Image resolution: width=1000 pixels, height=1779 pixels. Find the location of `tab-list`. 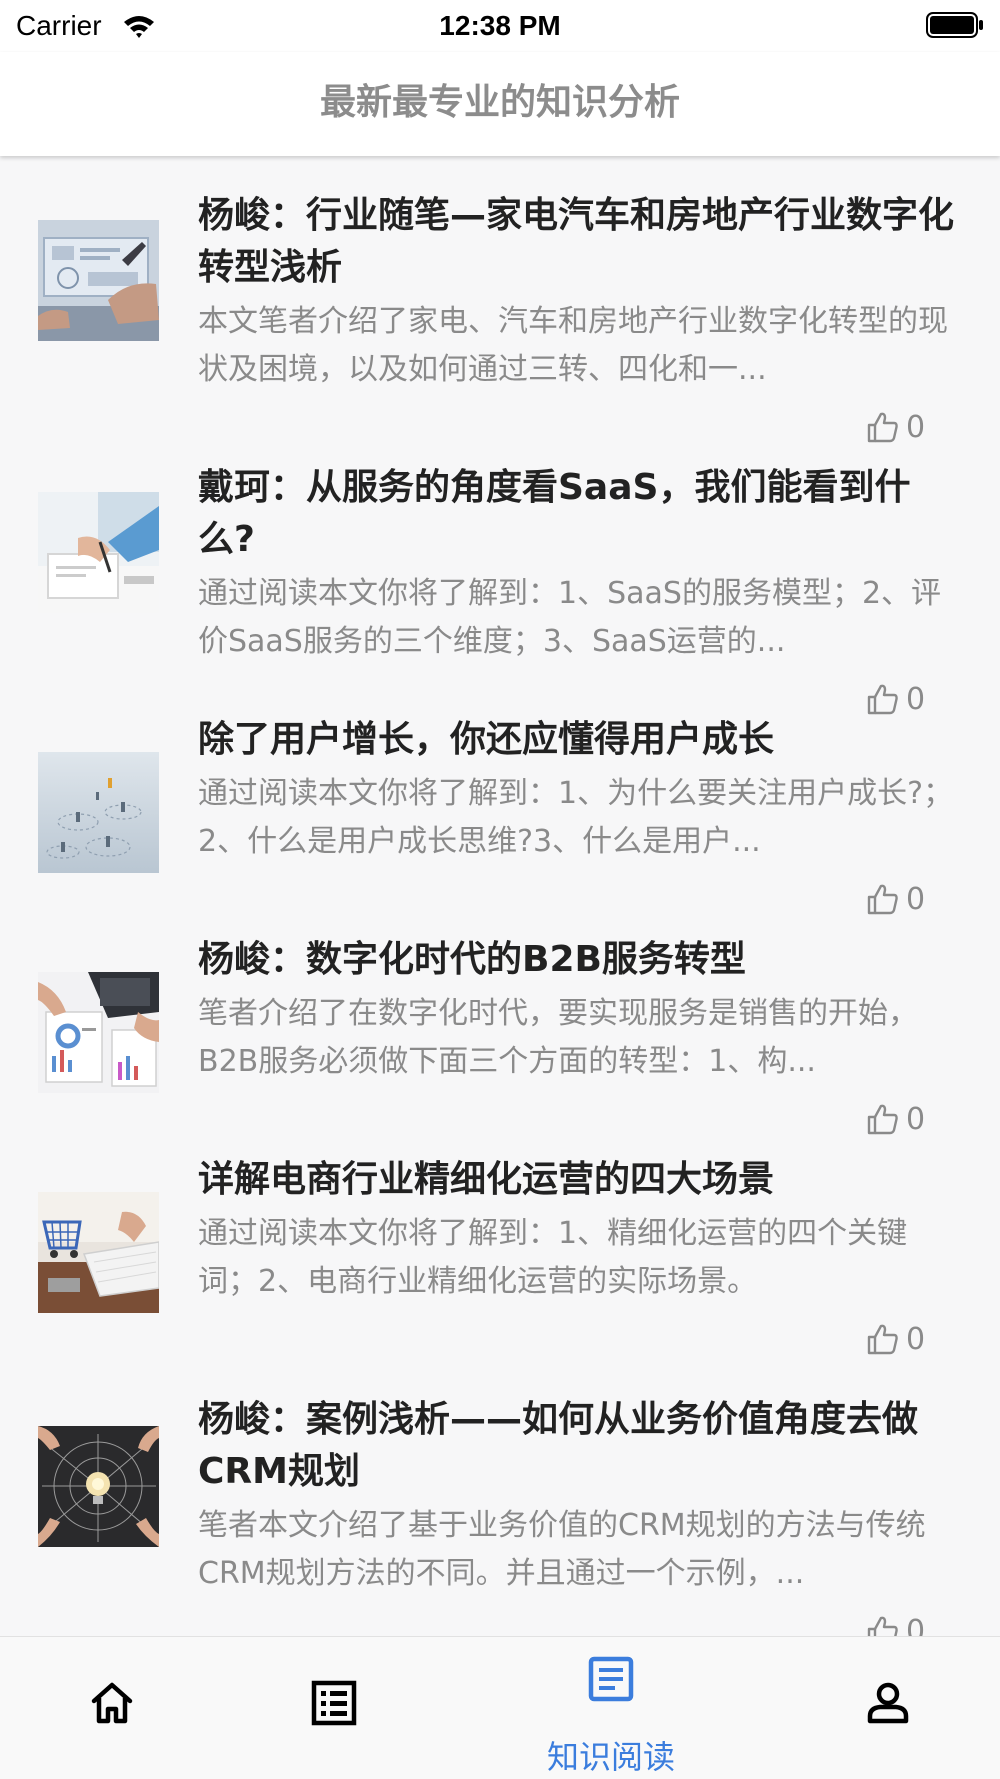

tab-list is located at coordinates (334, 1708).